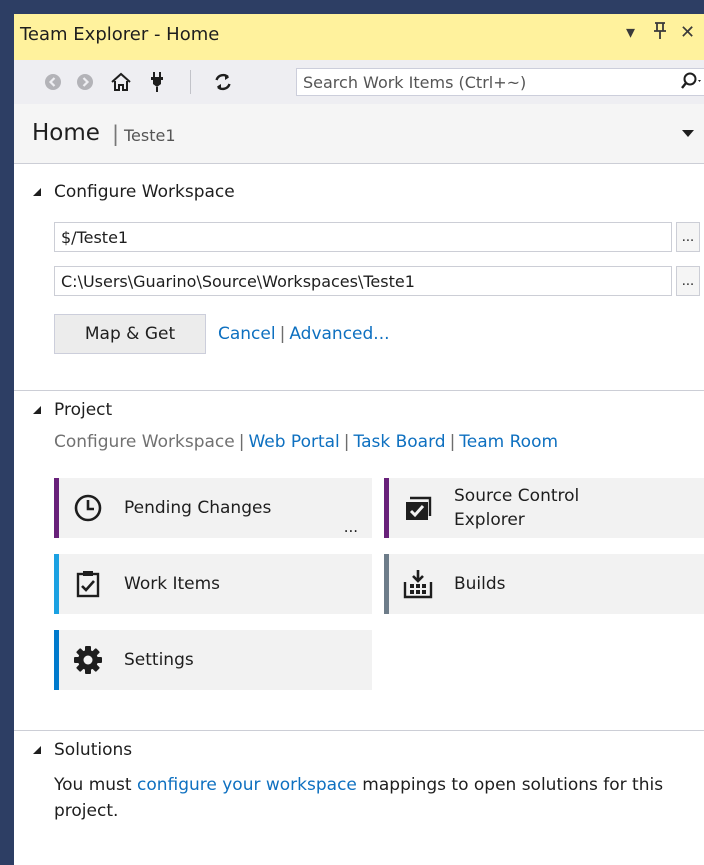 The image size is (704, 865). I want to click on window-menu-dropdown-icon: ▾, so click(630, 32).